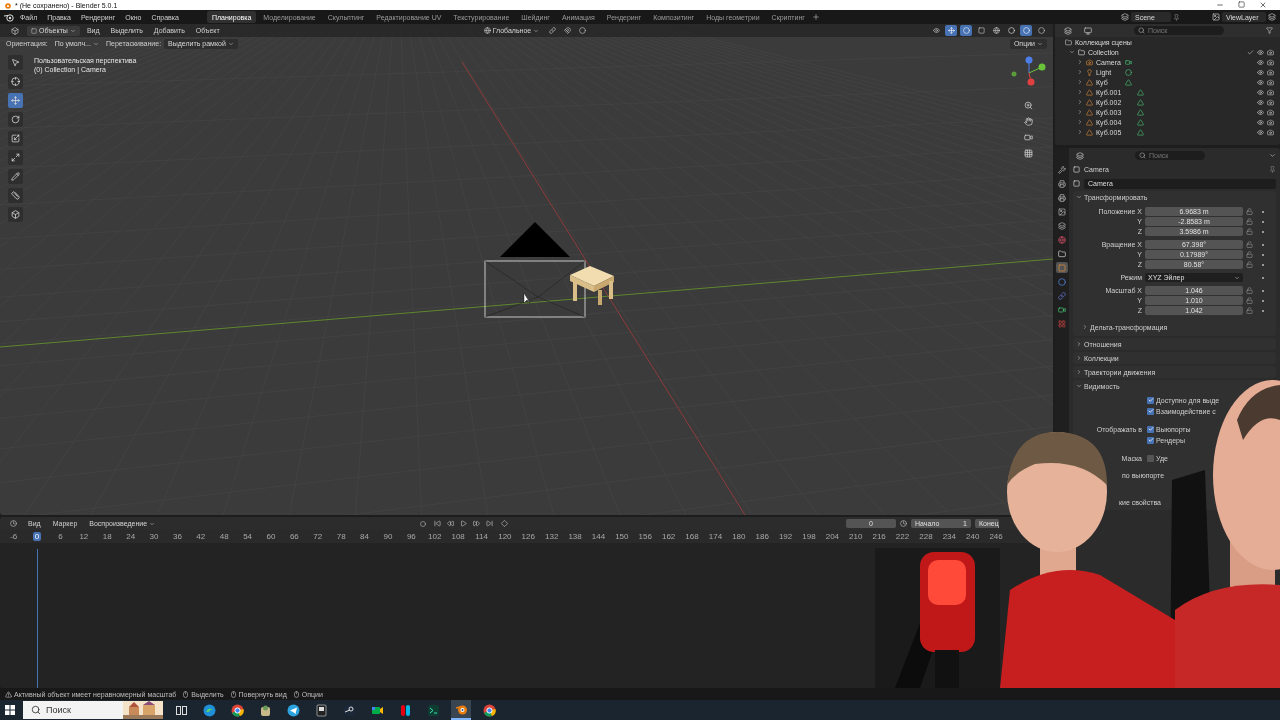  I want to click on jump-end-button, so click(490, 523).